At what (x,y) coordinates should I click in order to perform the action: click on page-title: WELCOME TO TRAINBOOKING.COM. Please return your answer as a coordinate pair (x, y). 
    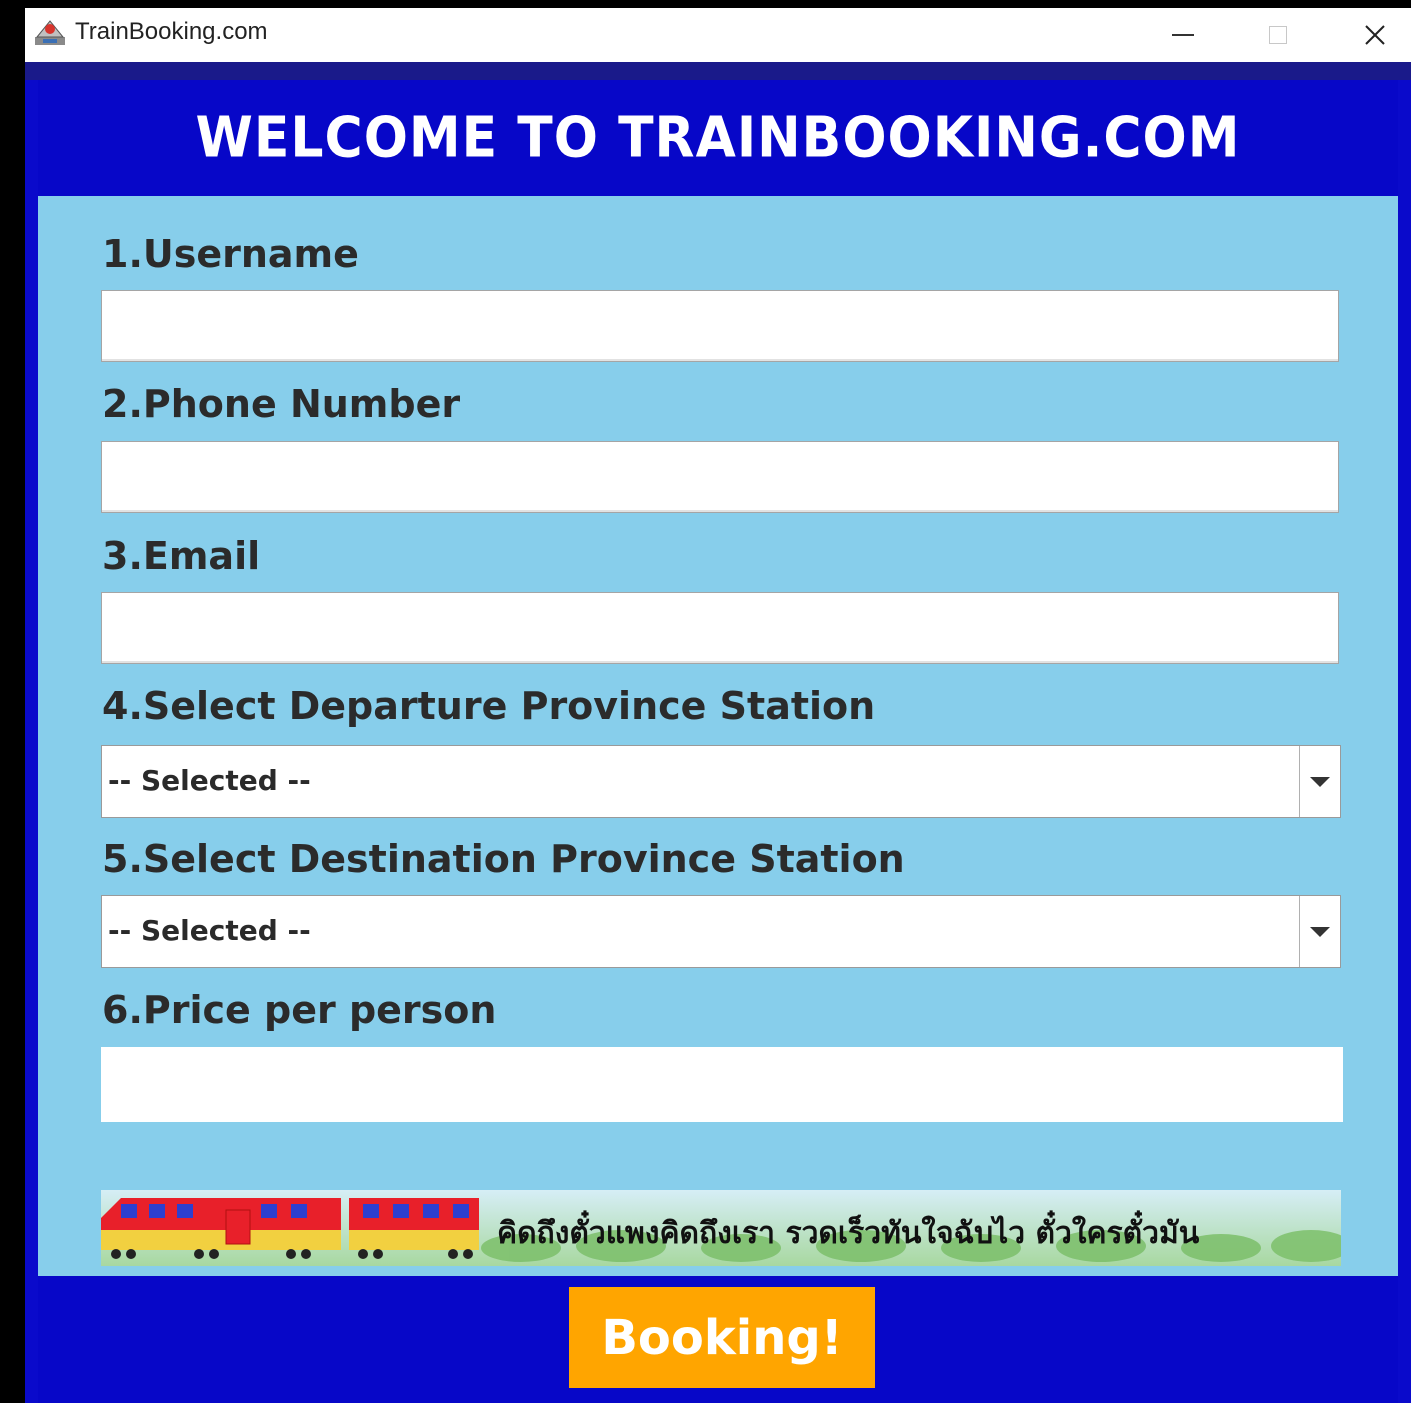
    Looking at the image, I should click on (718, 138).